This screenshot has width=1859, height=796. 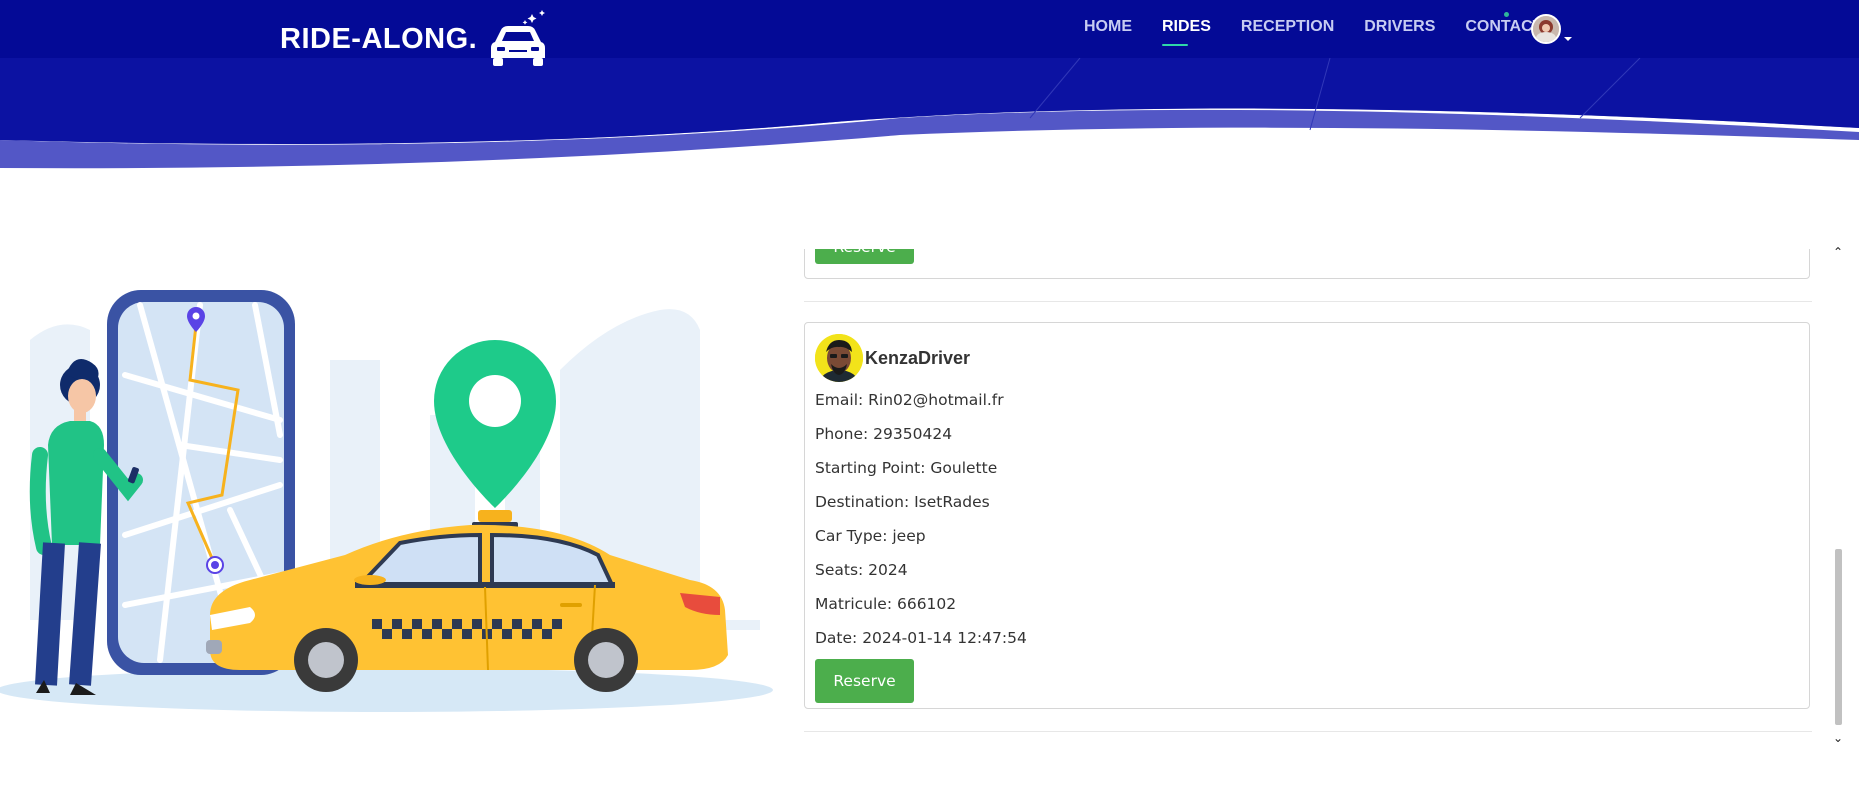 What do you see at coordinates (1568, 39) in the screenshot?
I see `chevron-down-icon` at bounding box center [1568, 39].